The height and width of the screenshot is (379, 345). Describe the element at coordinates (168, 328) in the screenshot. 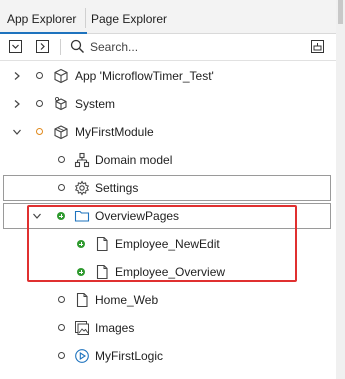

I see `tree-item-images: Images` at that location.